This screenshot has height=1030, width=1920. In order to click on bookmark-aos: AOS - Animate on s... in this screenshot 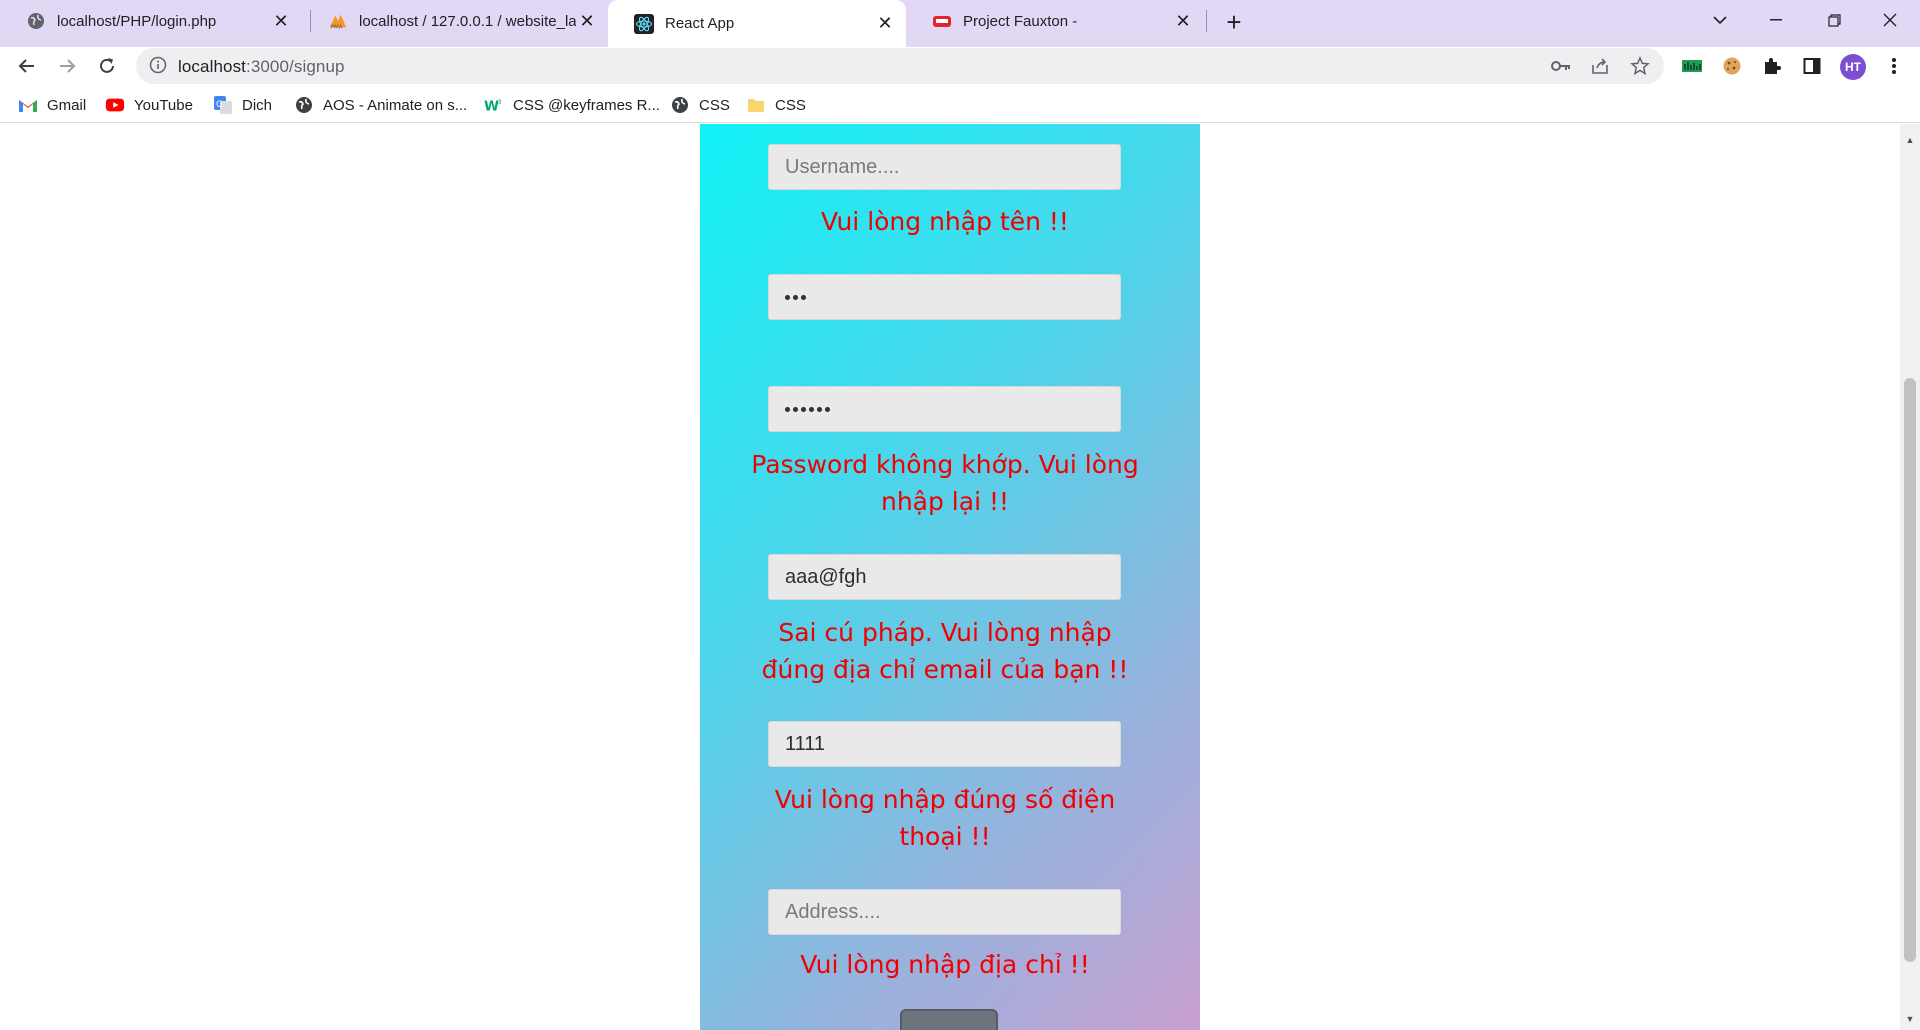, I will do `click(380, 105)`.